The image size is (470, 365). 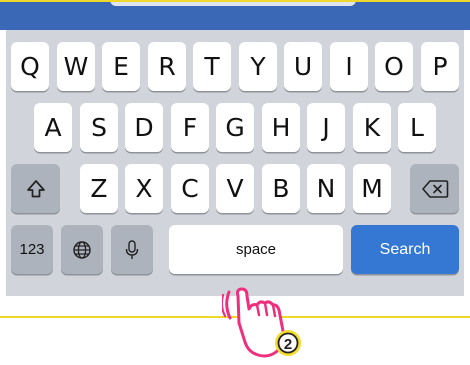 I want to click on key-t: T, so click(x=212, y=66).